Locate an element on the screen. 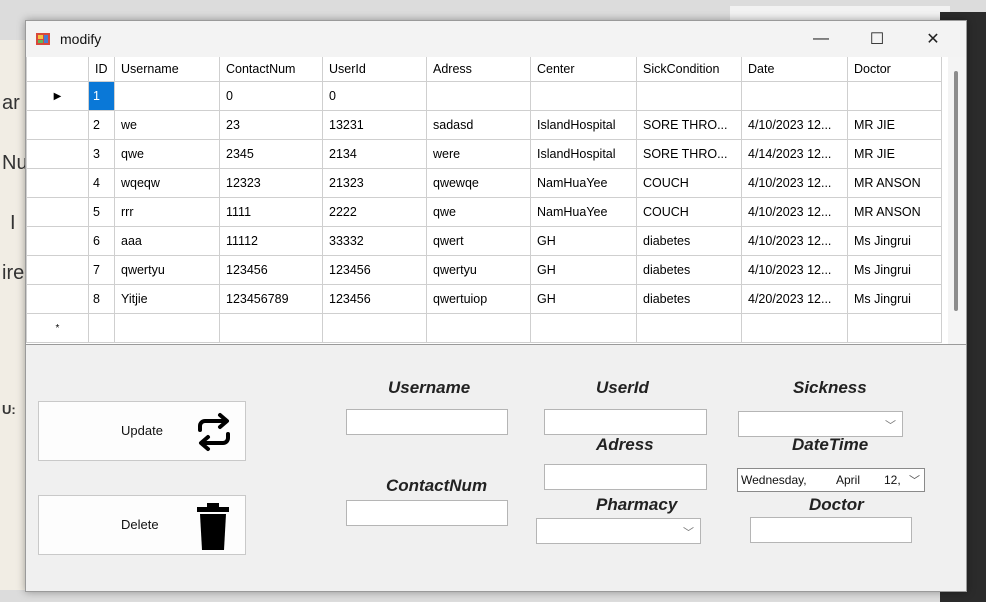  table-cell: 1111 is located at coordinates (271, 212).